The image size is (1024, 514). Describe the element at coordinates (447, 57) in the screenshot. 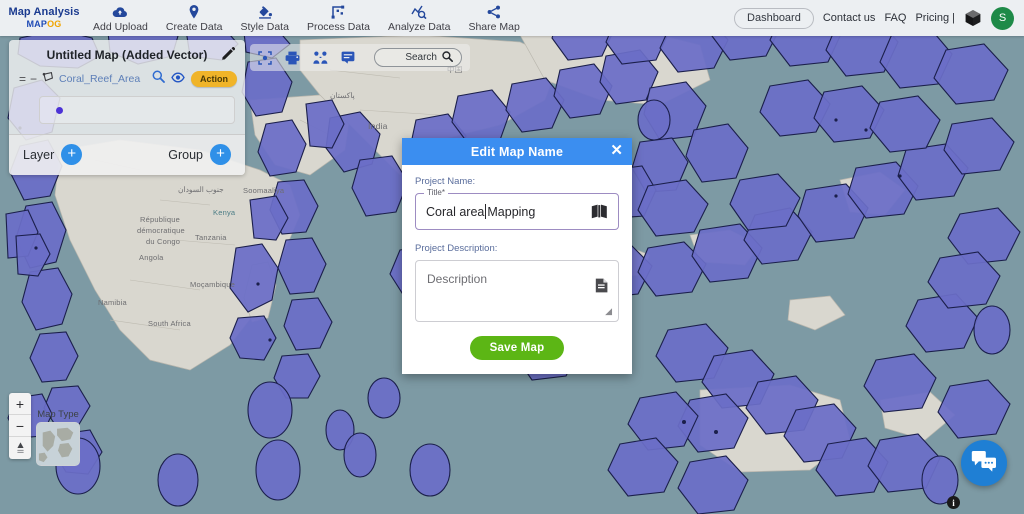

I see `search-icon` at that location.